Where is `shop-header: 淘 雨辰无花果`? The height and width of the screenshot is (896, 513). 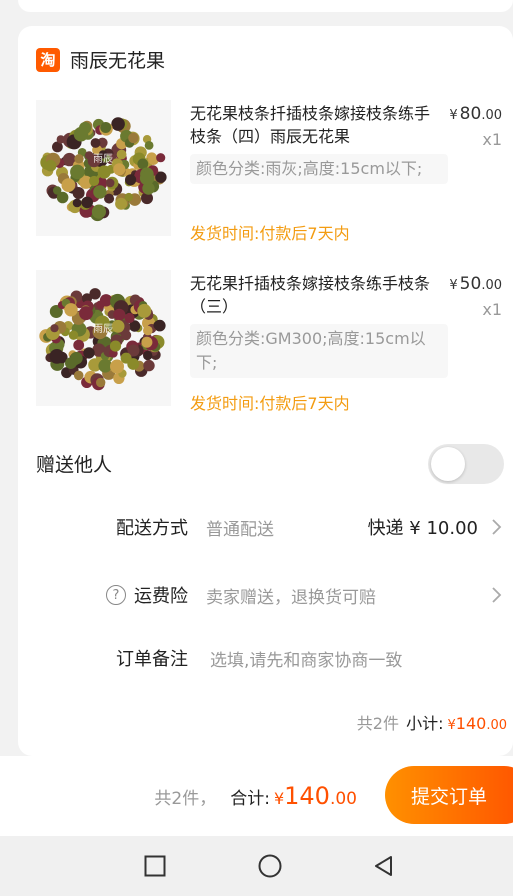
shop-header: 淘 雨辰无花果 is located at coordinates (100, 59).